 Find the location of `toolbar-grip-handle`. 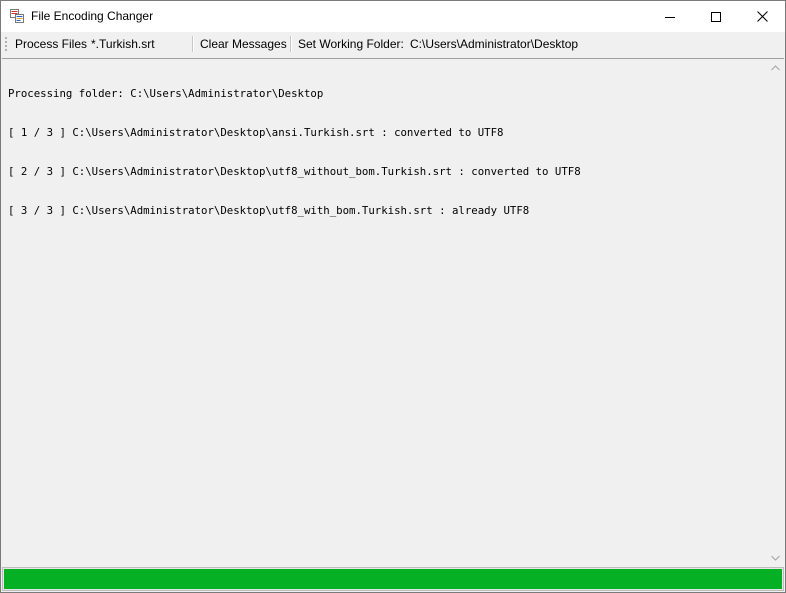

toolbar-grip-handle is located at coordinates (6, 44).